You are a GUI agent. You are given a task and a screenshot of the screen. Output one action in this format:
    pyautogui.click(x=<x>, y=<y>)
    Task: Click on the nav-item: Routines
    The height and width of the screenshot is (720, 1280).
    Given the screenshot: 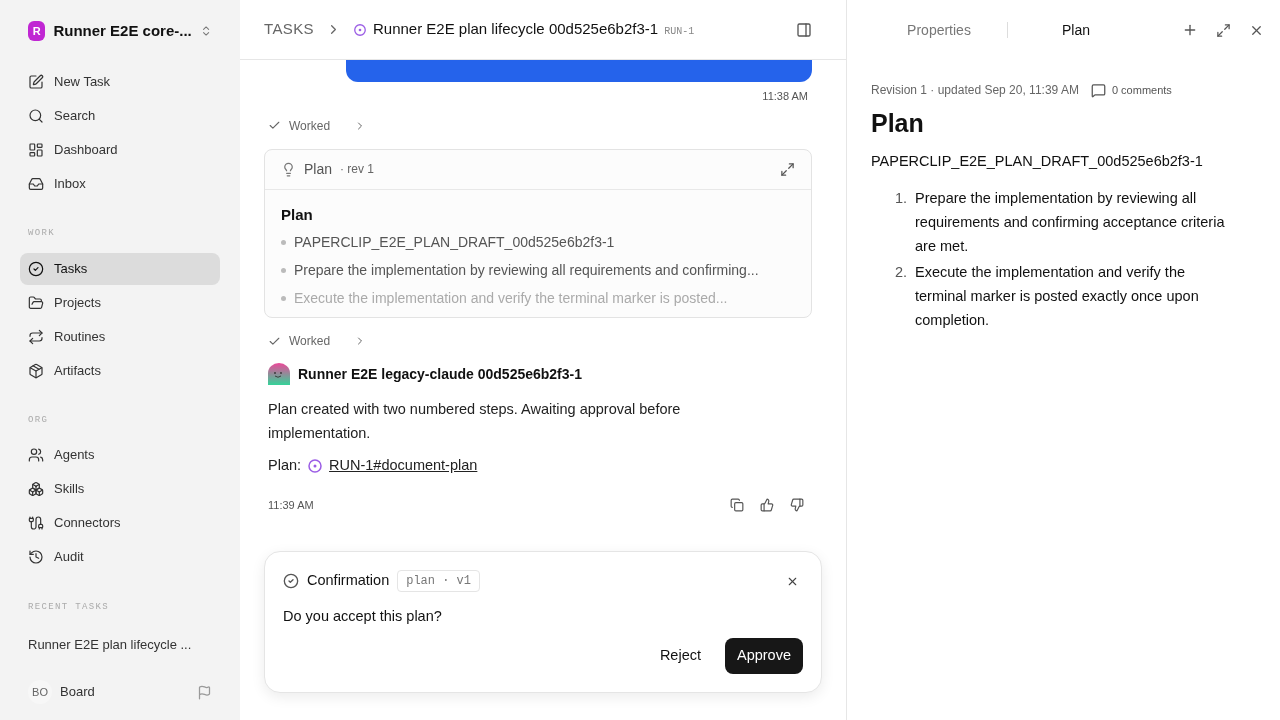 What is the action you would take?
    pyautogui.click(x=120, y=336)
    